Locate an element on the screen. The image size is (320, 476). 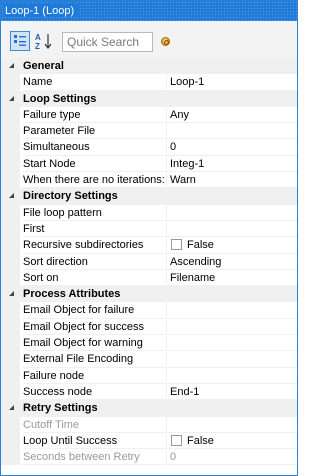
quick-search-input: Quick Search is located at coordinates (107, 42).